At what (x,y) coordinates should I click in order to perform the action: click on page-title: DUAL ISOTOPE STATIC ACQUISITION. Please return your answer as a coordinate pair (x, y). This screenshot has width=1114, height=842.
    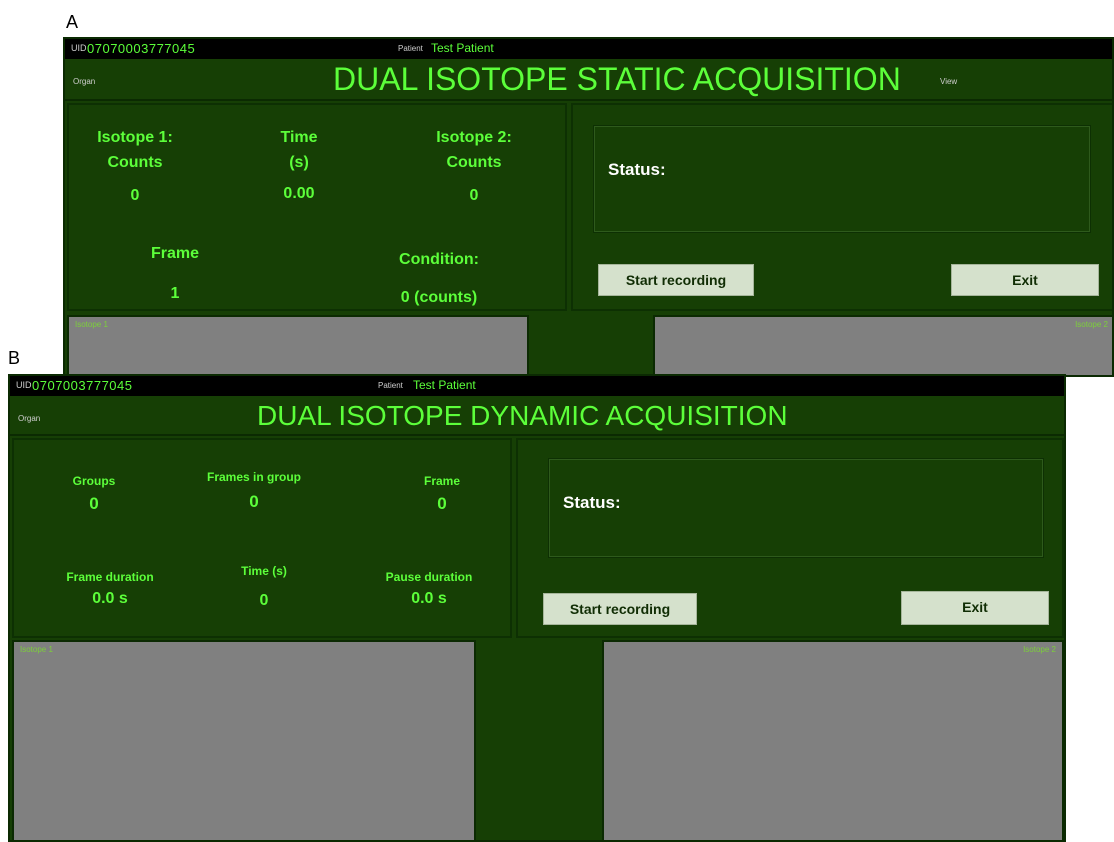
    Looking at the image, I should click on (617, 79).